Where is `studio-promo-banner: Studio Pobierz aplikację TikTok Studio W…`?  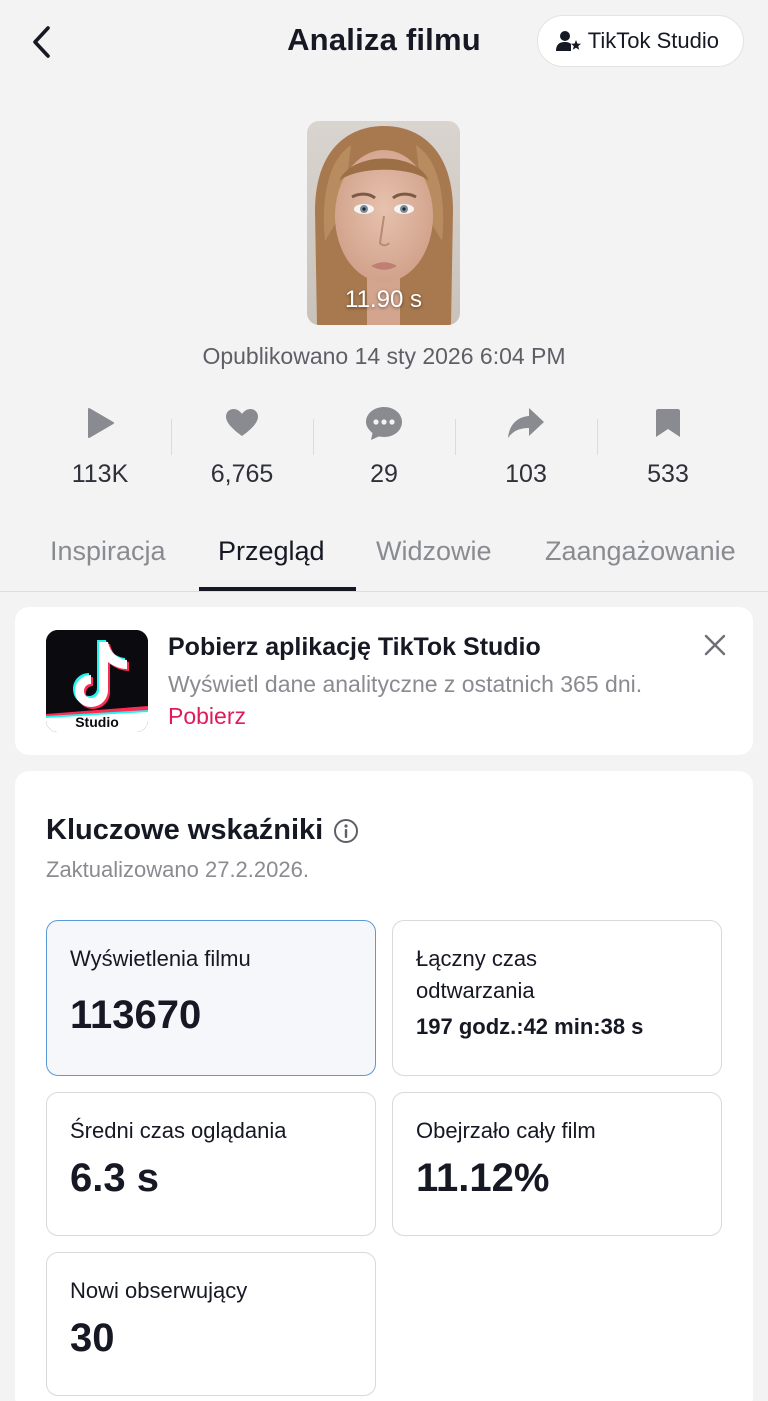 studio-promo-banner: Studio Pobierz aplikację TikTok Studio W… is located at coordinates (384, 681).